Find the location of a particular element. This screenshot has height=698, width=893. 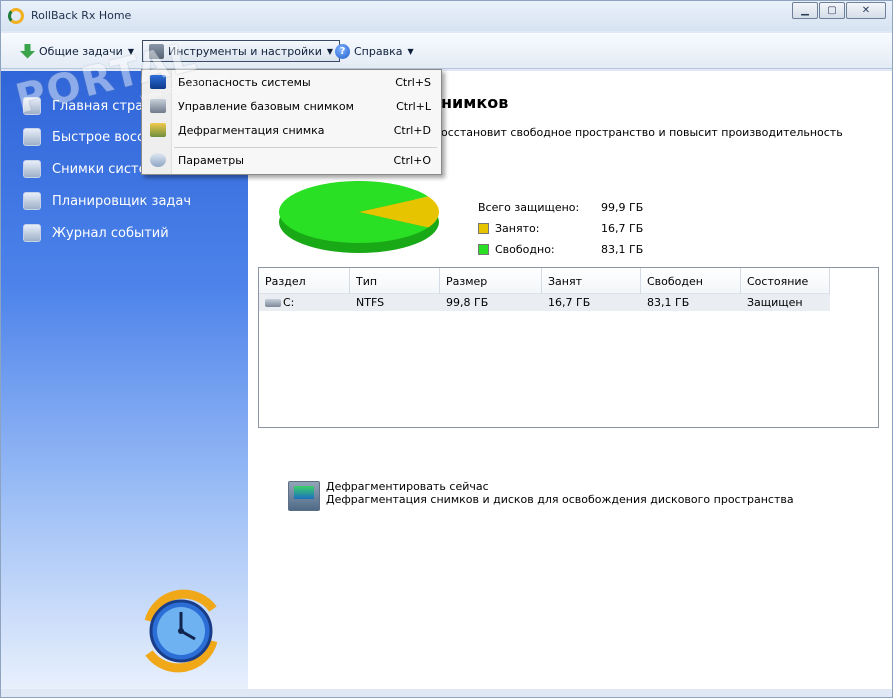

page-title: нимков is located at coordinates (475, 102).